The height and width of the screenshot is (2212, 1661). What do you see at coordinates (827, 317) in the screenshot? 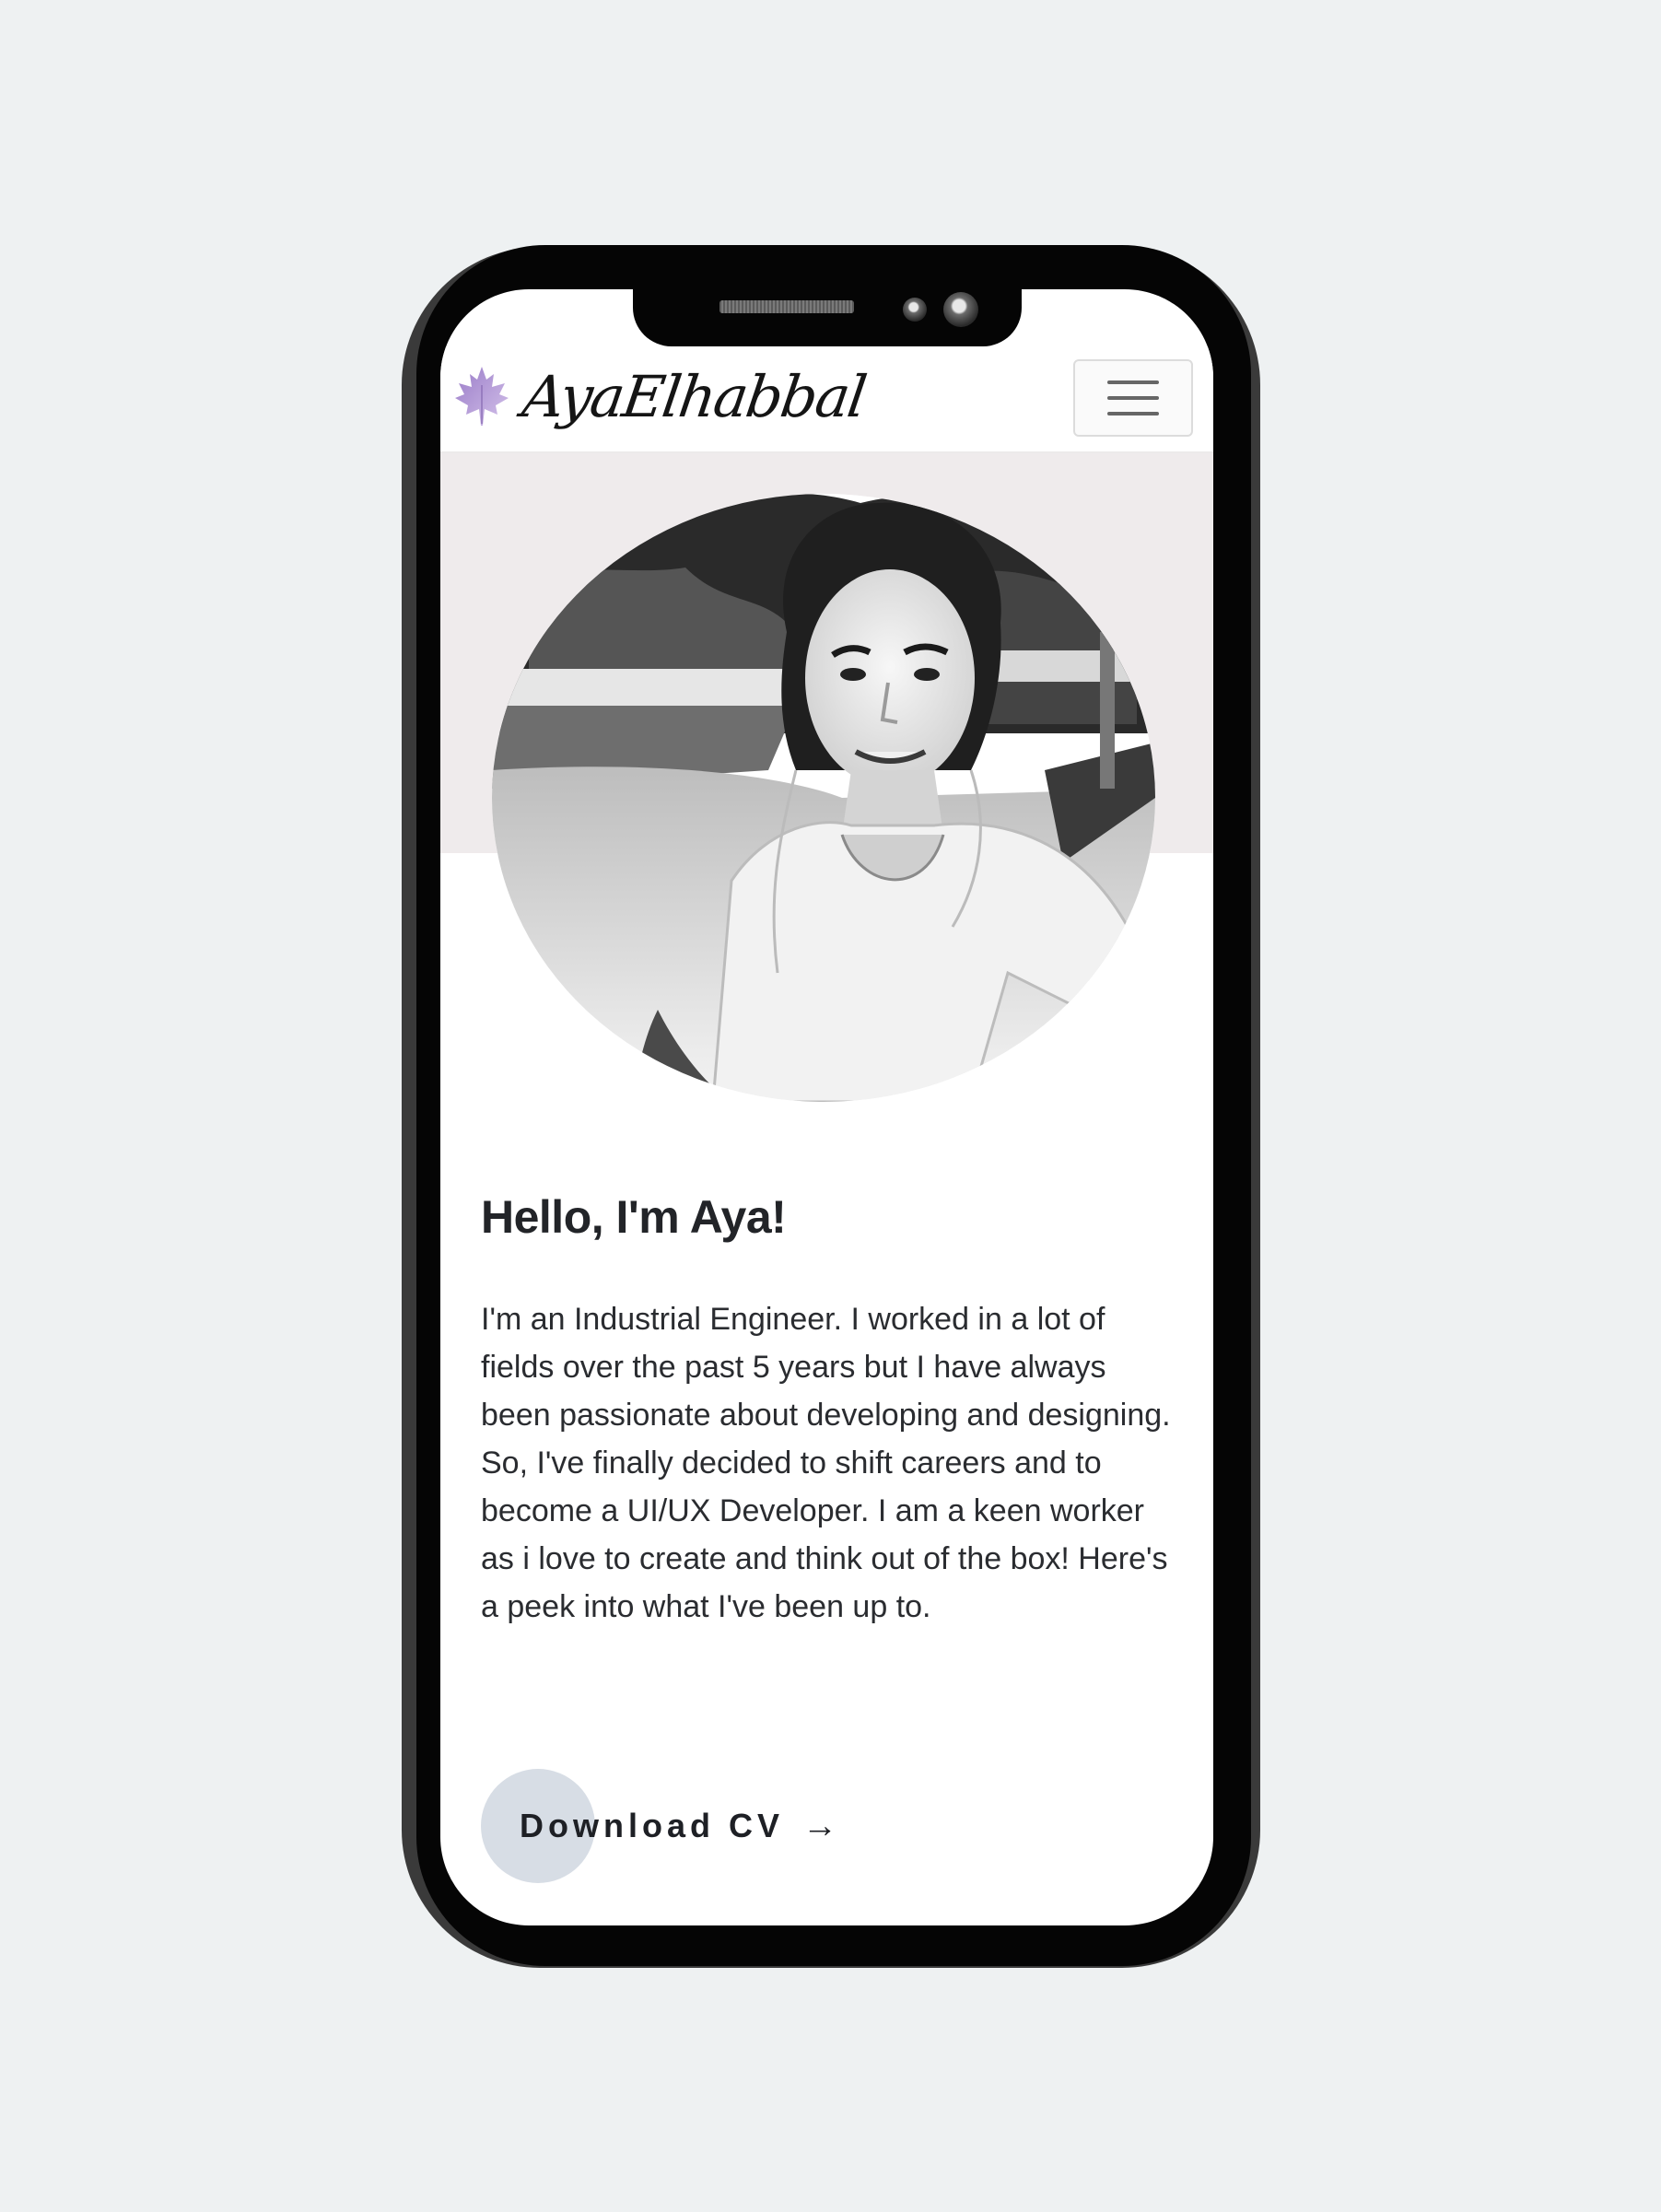
I see `phone-notch` at bounding box center [827, 317].